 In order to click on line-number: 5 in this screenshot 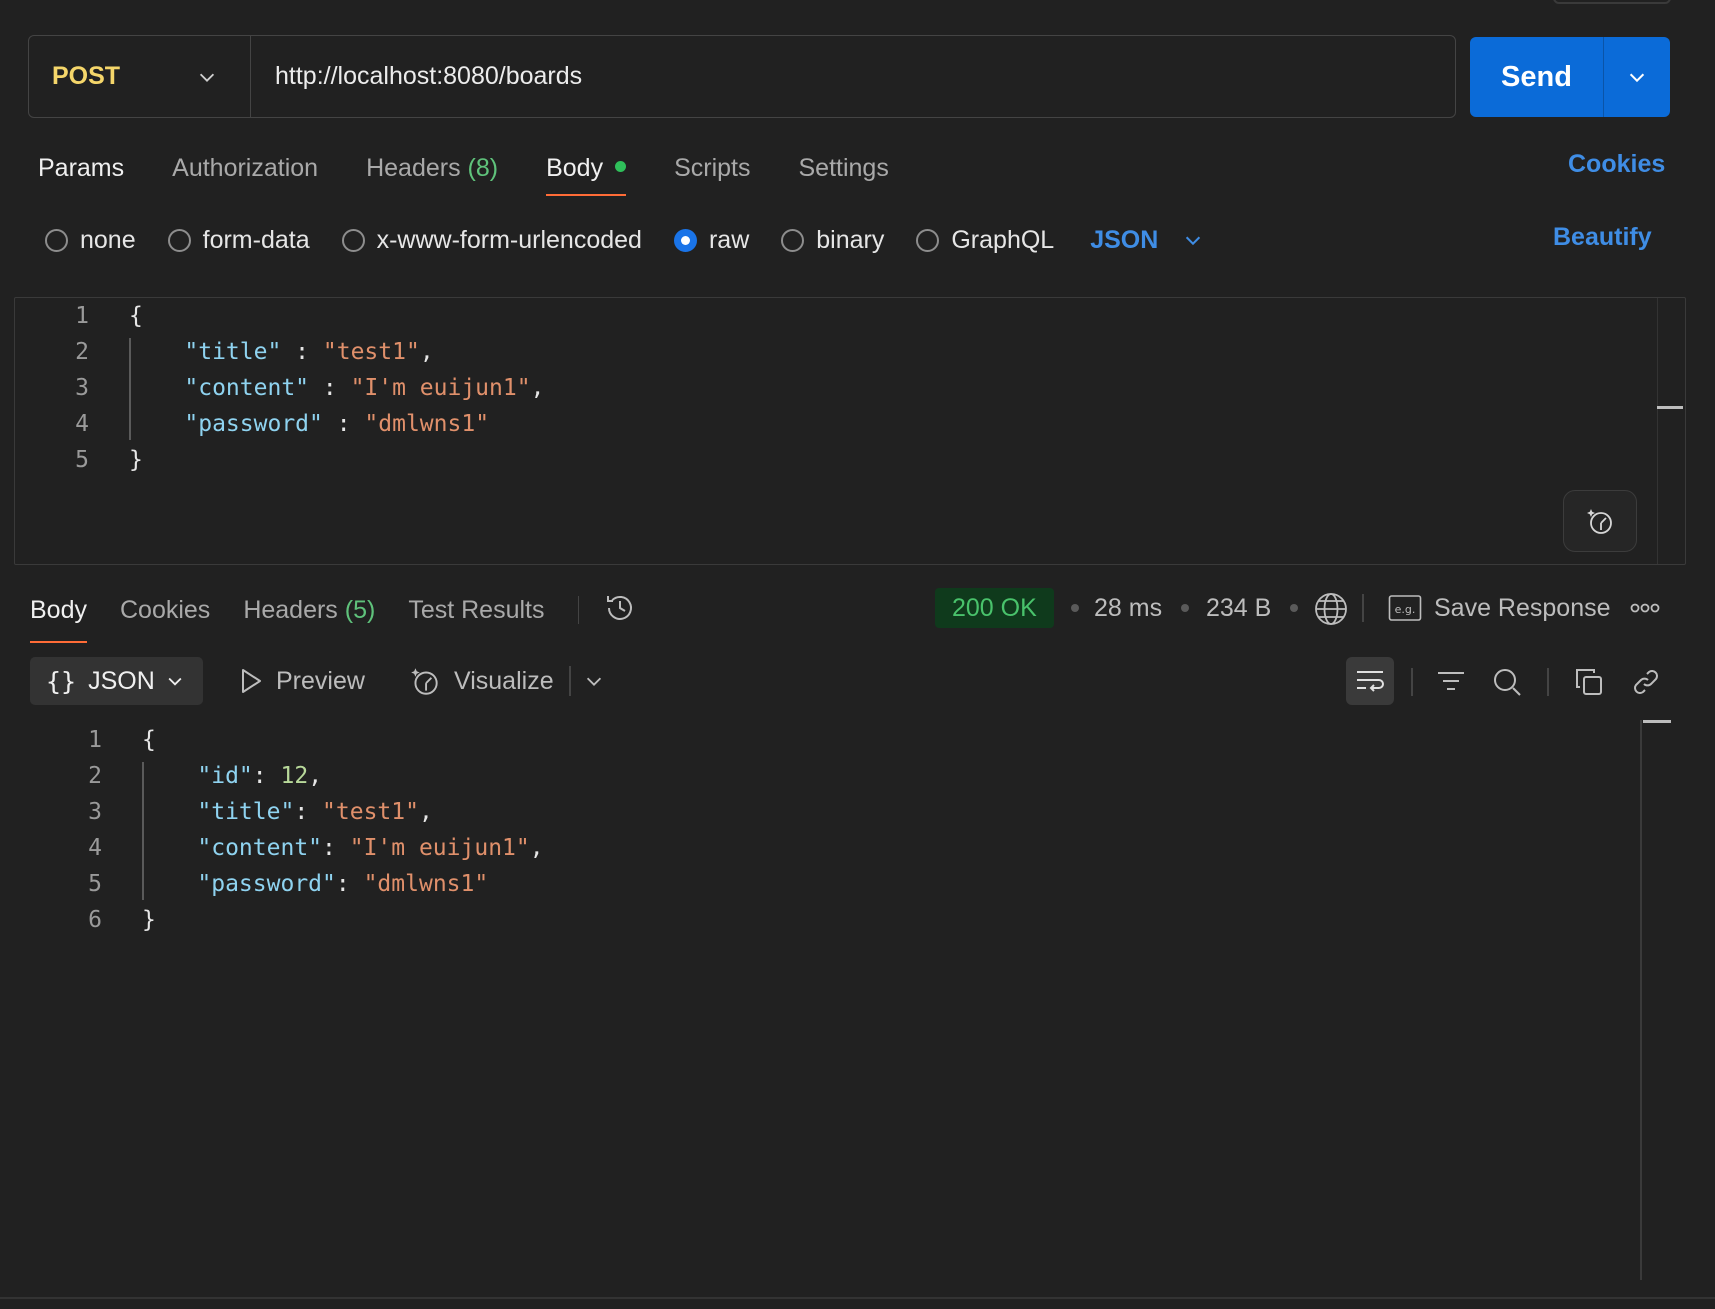, I will do `click(95, 884)`.